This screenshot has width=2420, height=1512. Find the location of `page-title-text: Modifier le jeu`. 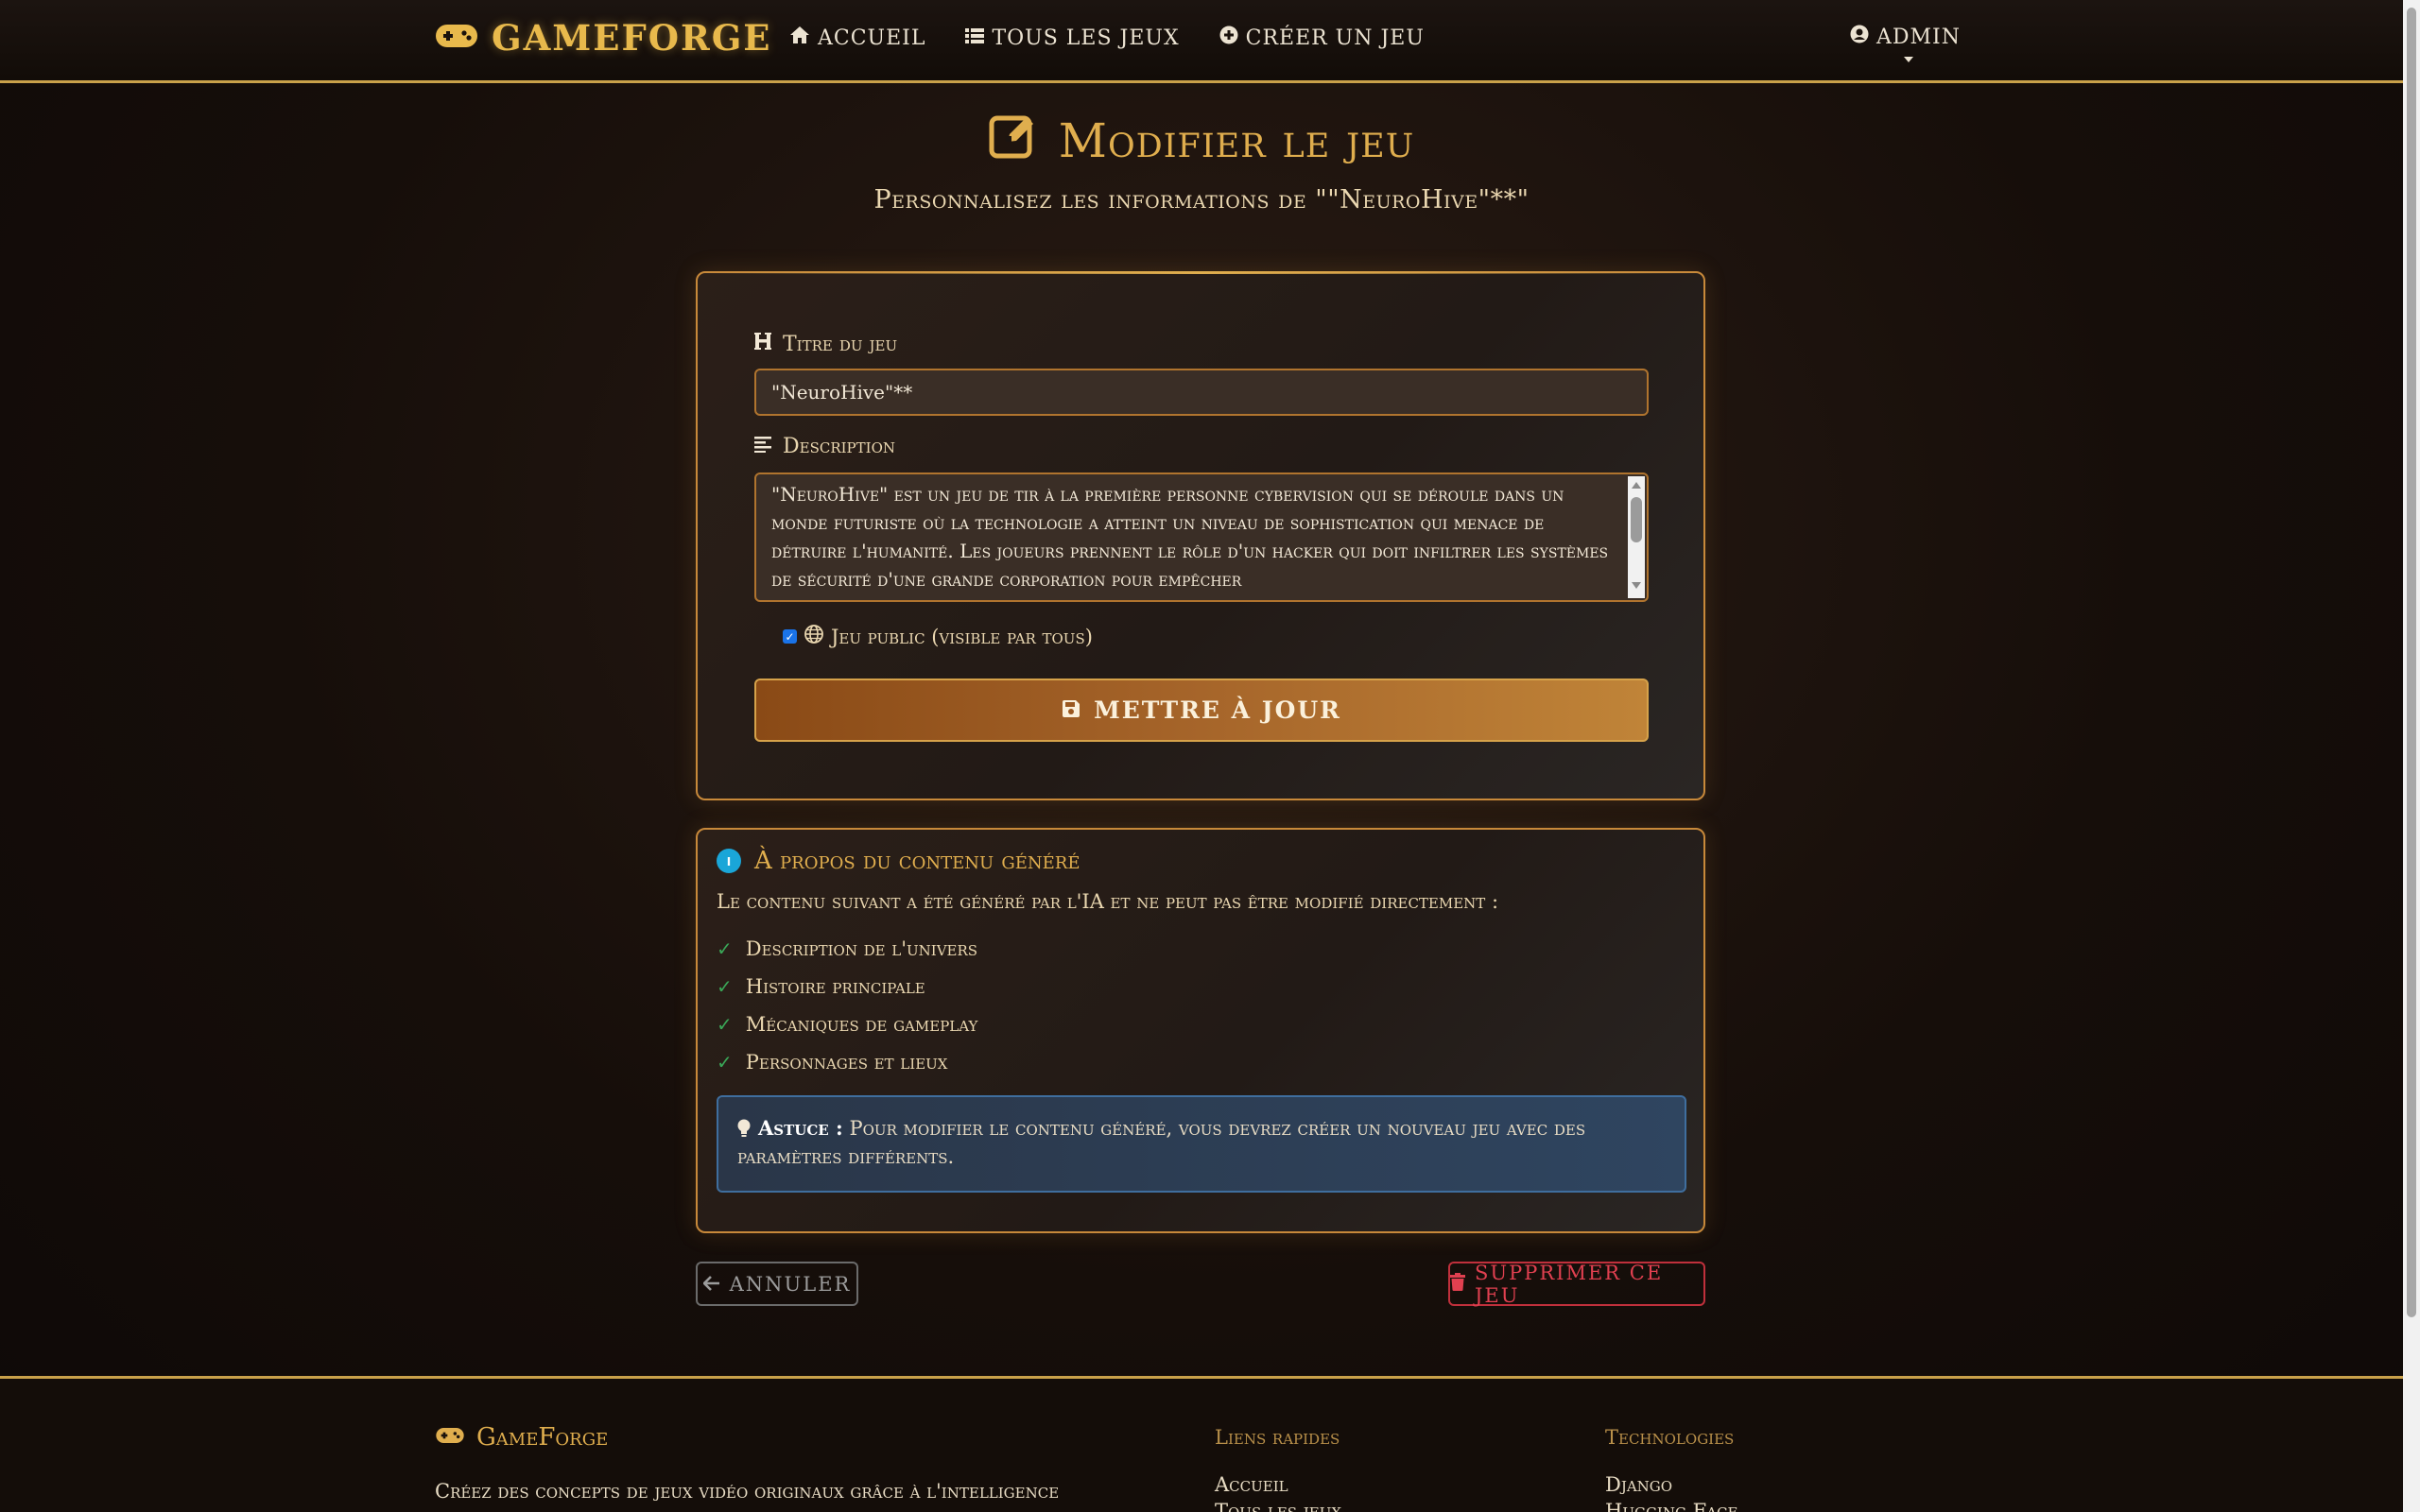

page-title-text: Modifier le jeu is located at coordinates (1236, 140).